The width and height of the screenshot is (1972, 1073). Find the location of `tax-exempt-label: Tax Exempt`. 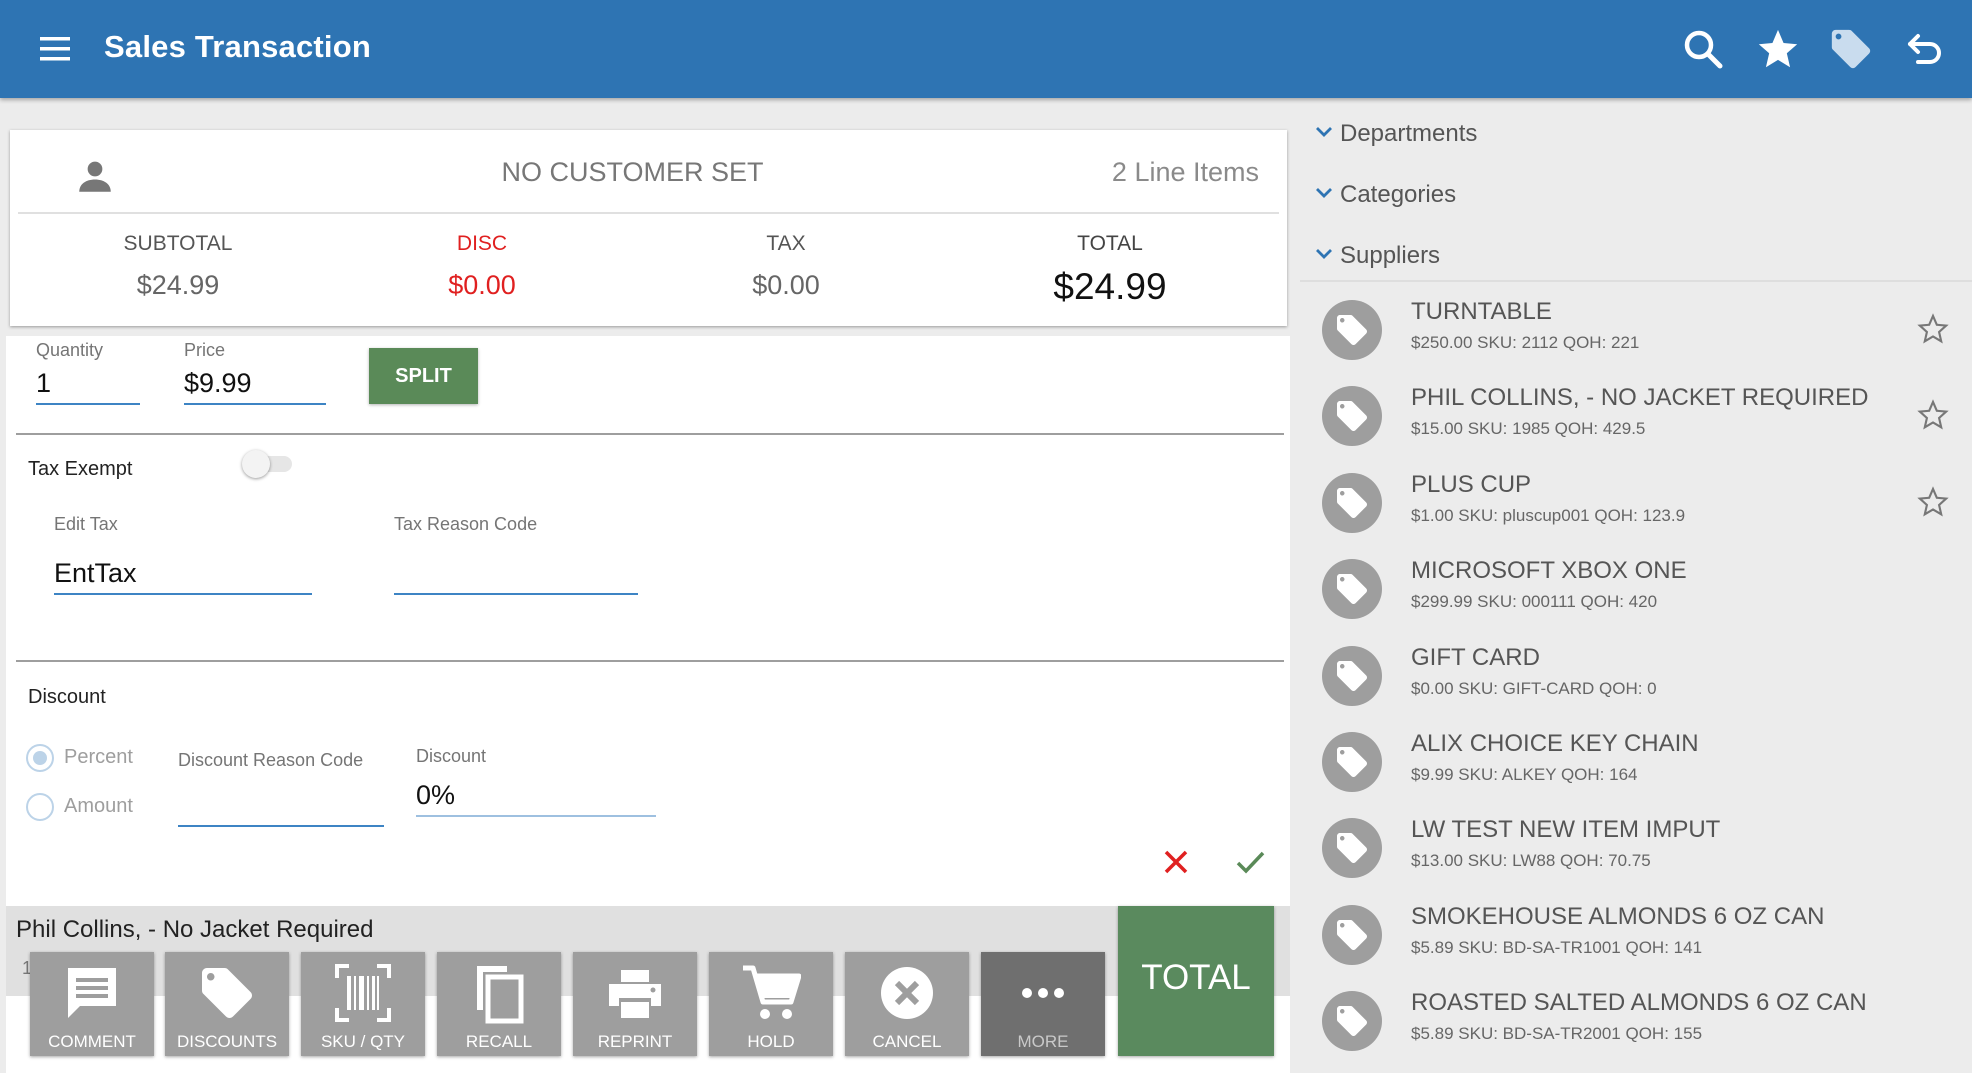

tax-exempt-label: Tax Exempt is located at coordinates (80, 469).